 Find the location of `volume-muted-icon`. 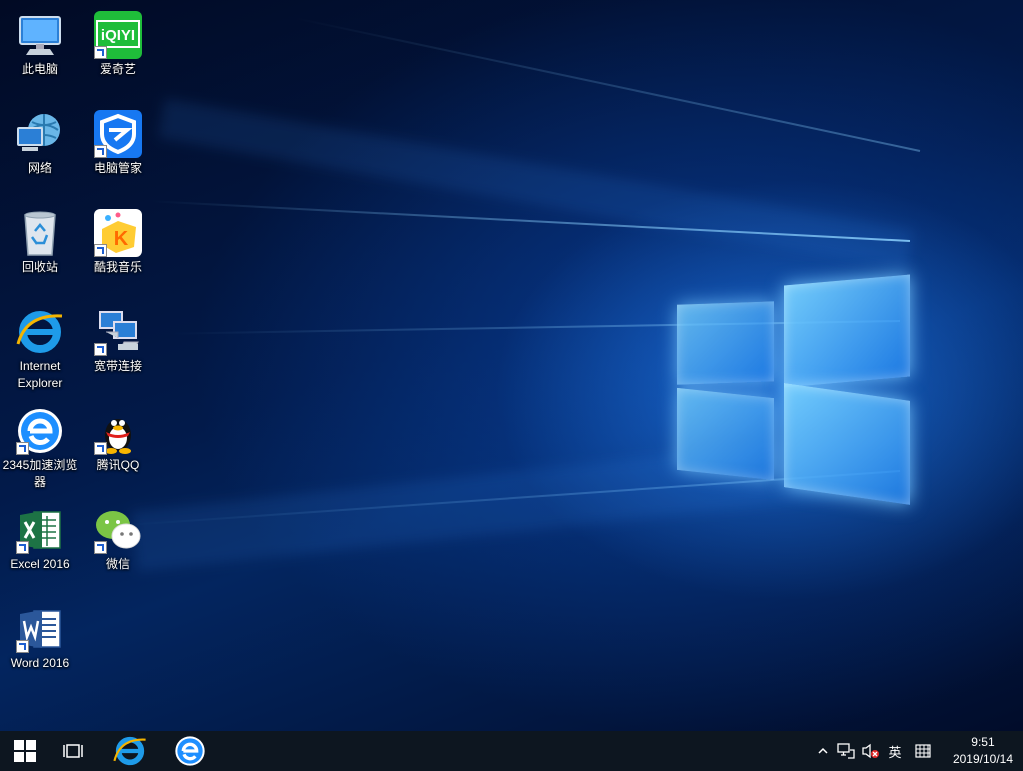

volume-muted-icon is located at coordinates (870, 751).